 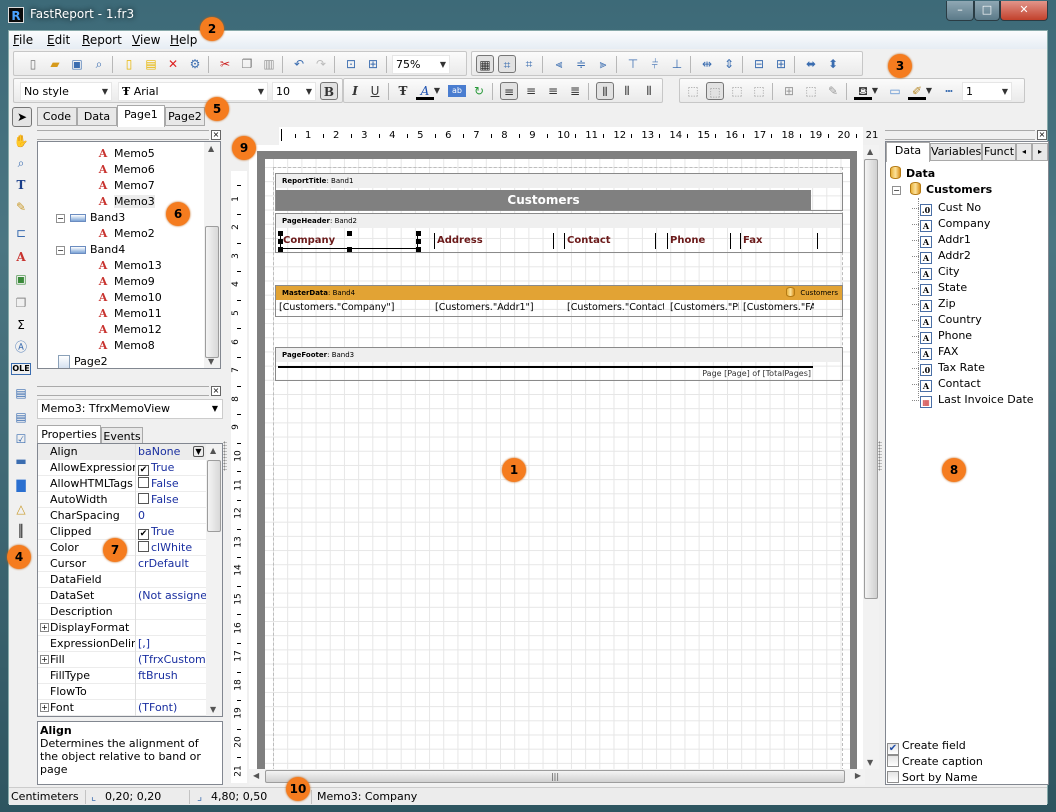 What do you see at coordinates (999, 152) in the screenshot?
I see `tab-functions: Funct` at bounding box center [999, 152].